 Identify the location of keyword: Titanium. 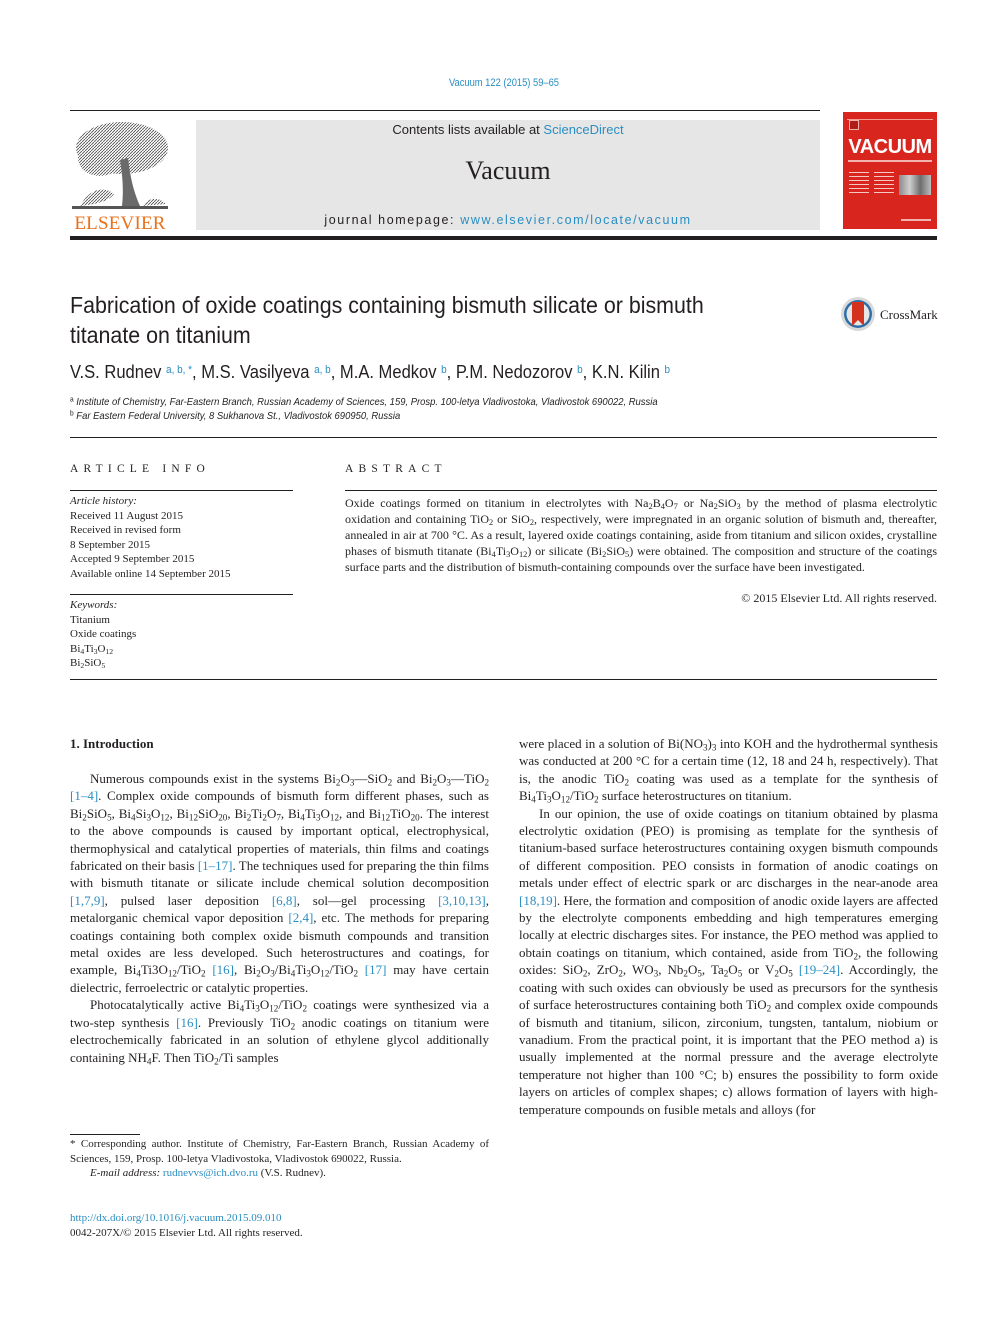
(90, 619).